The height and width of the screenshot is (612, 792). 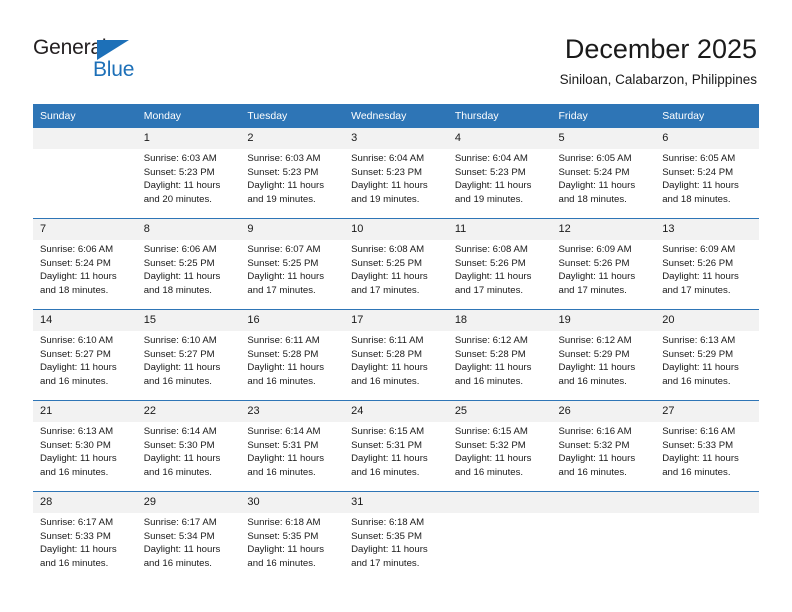 What do you see at coordinates (396, 229) in the screenshot?
I see `day-number: 10` at bounding box center [396, 229].